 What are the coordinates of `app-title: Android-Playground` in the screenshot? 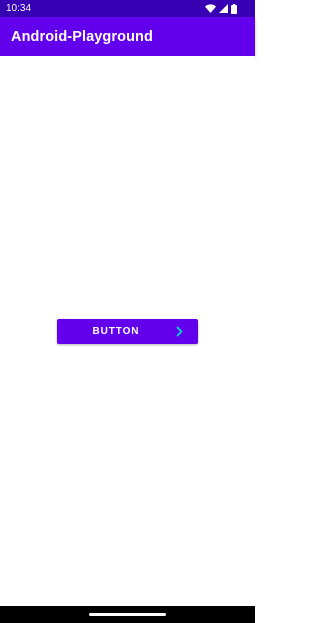 It's located at (82, 37).